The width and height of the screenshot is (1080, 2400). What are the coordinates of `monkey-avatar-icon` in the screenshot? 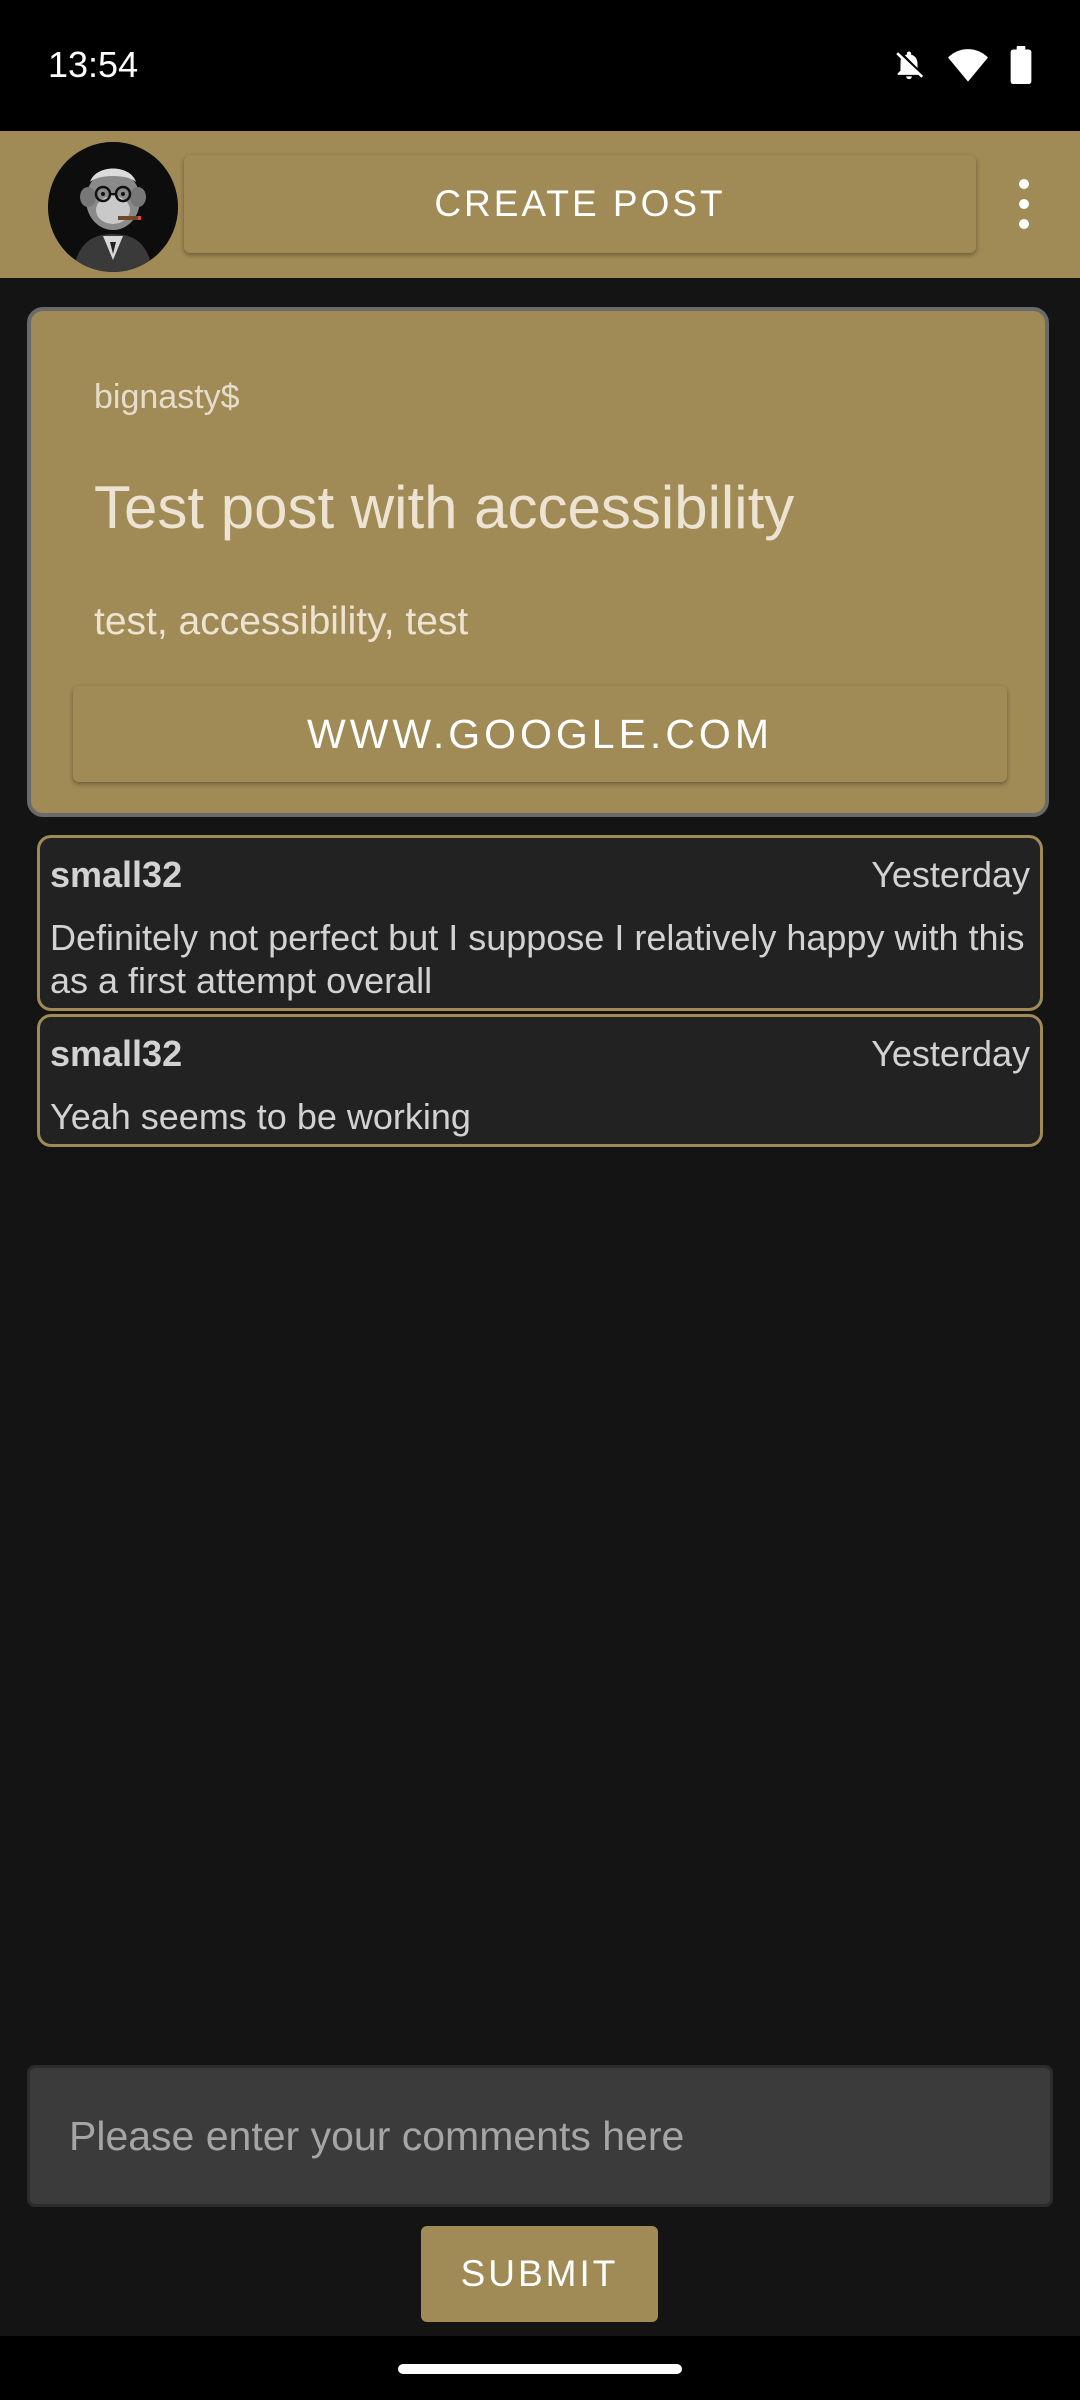 It's located at (113, 207).